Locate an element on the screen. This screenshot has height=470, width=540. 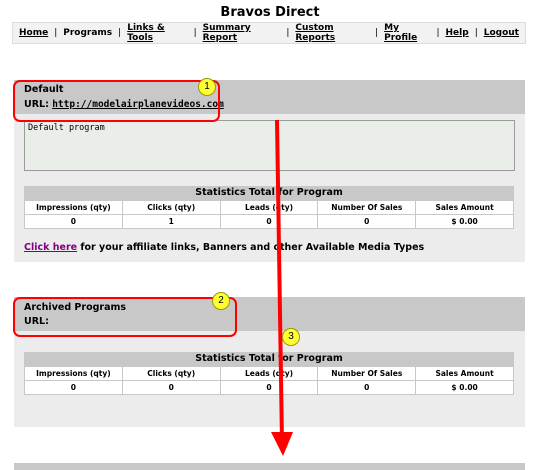
callout-badge-1: 1 is located at coordinates (207, 87).